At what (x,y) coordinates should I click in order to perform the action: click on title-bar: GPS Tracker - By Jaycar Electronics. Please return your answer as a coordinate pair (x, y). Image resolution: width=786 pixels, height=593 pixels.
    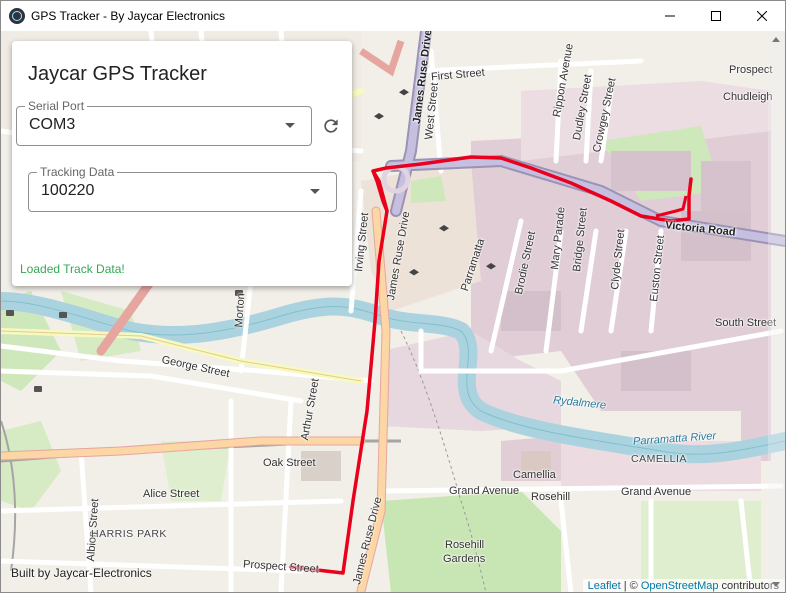
    Looking at the image, I should click on (393, 16).